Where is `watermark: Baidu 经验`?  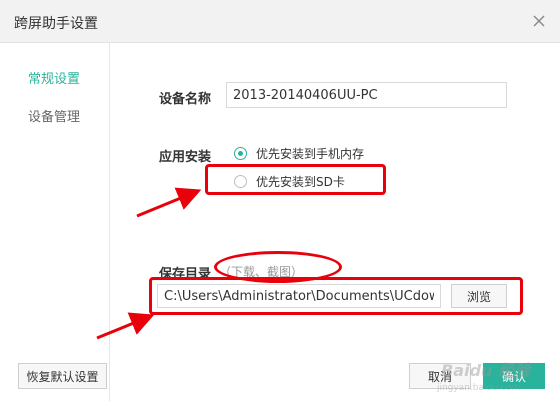 watermark: Baidu 经验 is located at coordinates (485, 370).